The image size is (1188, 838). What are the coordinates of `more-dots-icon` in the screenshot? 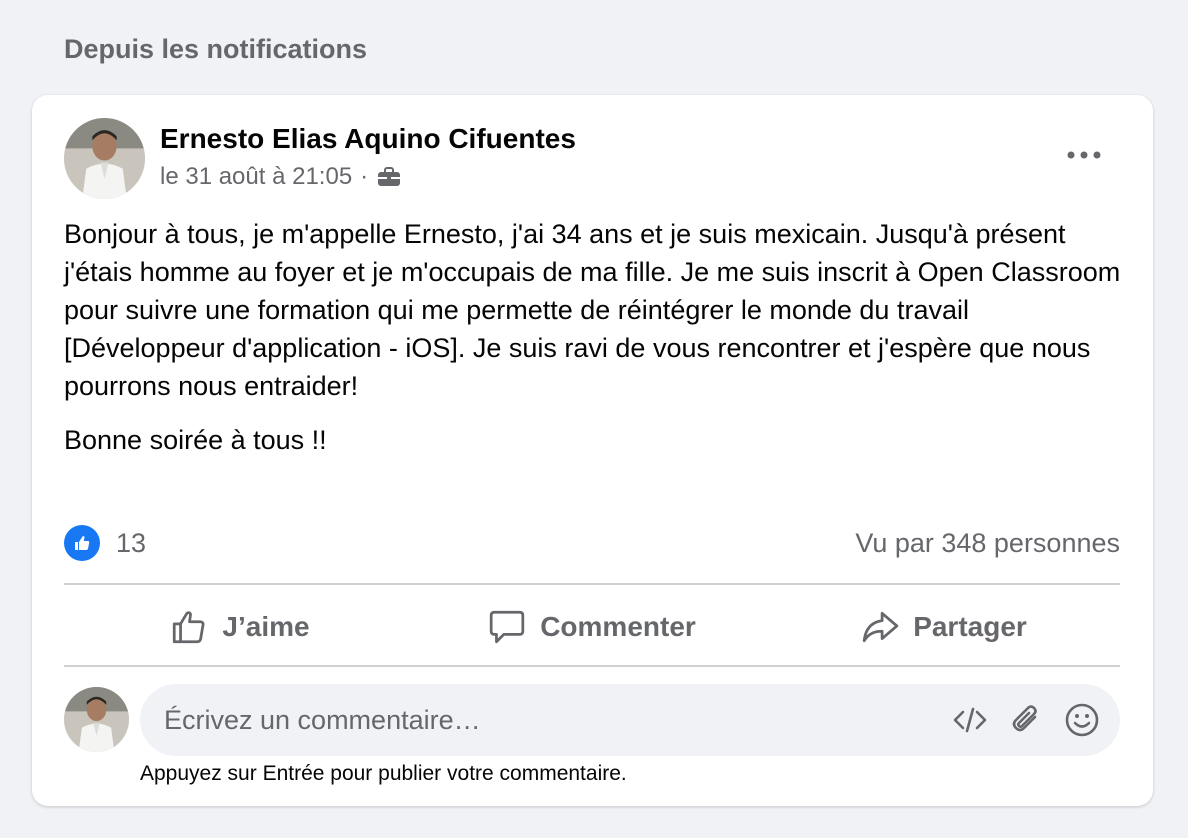 It's located at (1084, 155).